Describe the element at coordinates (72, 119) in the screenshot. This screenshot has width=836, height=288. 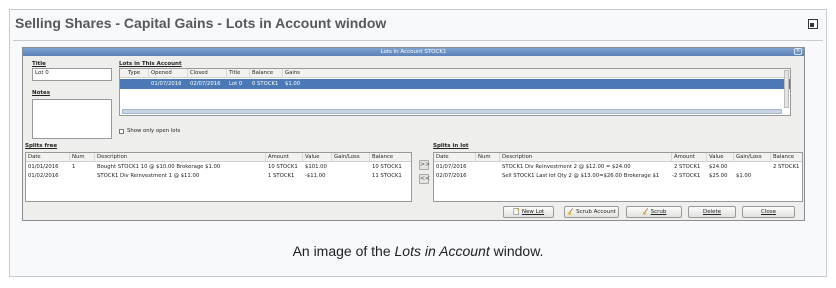
I see `notes-field` at that location.